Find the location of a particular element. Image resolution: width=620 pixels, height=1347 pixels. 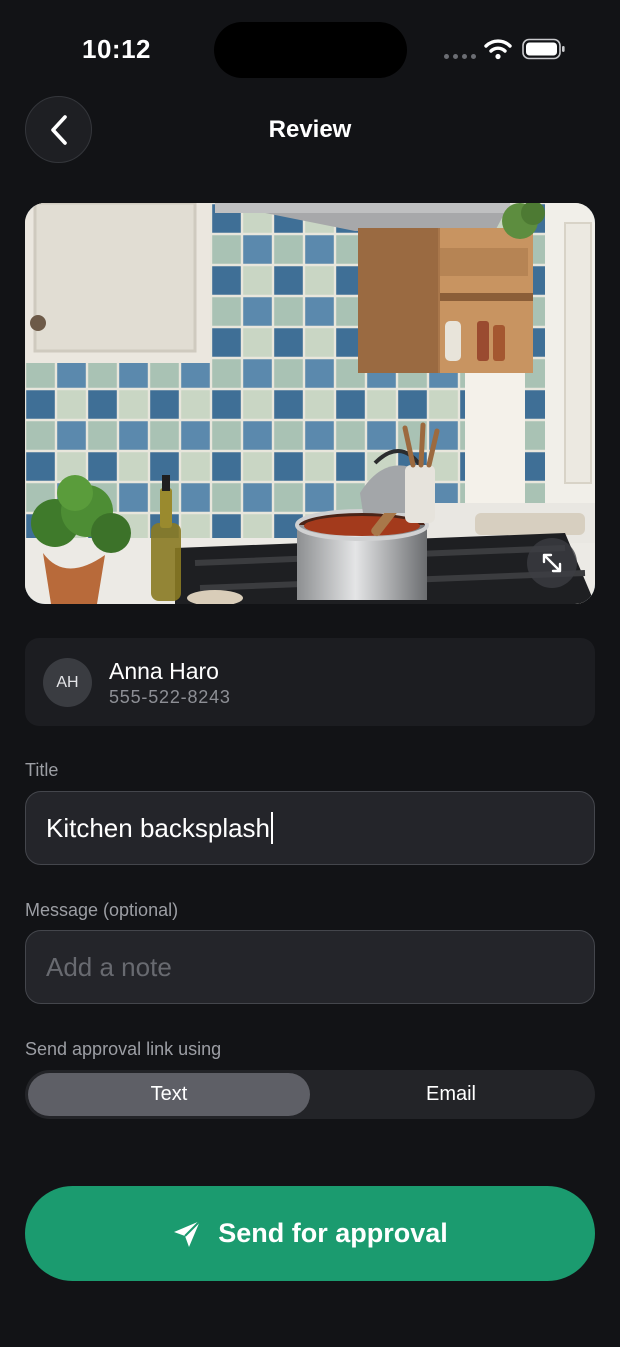

page-title: Review is located at coordinates (310, 129).